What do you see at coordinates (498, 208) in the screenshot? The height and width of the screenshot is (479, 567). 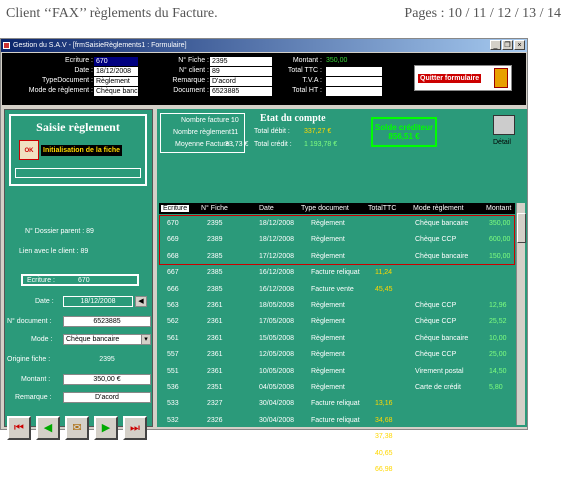 I see `col-montant: Montant` at bounding box center [498, 208].